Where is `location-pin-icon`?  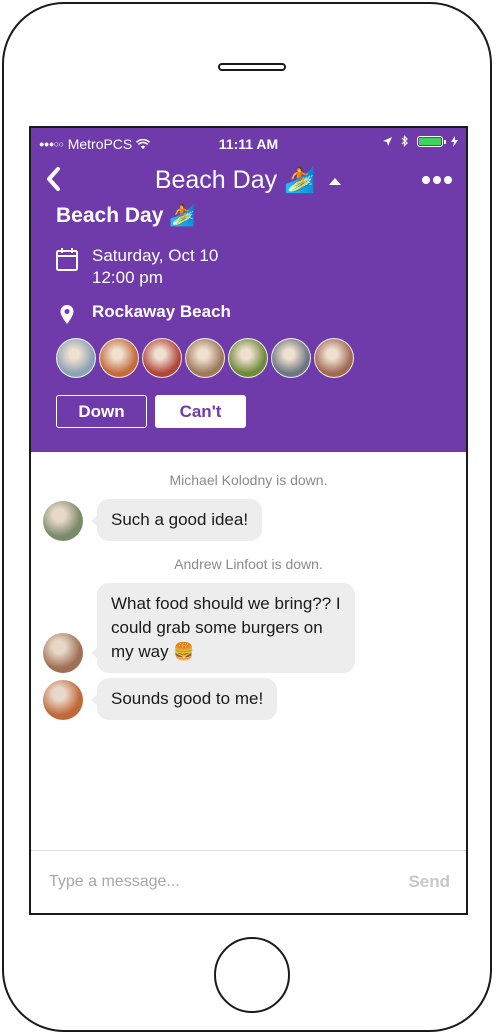 location-pin-icon is located at coordinates (67, 314).